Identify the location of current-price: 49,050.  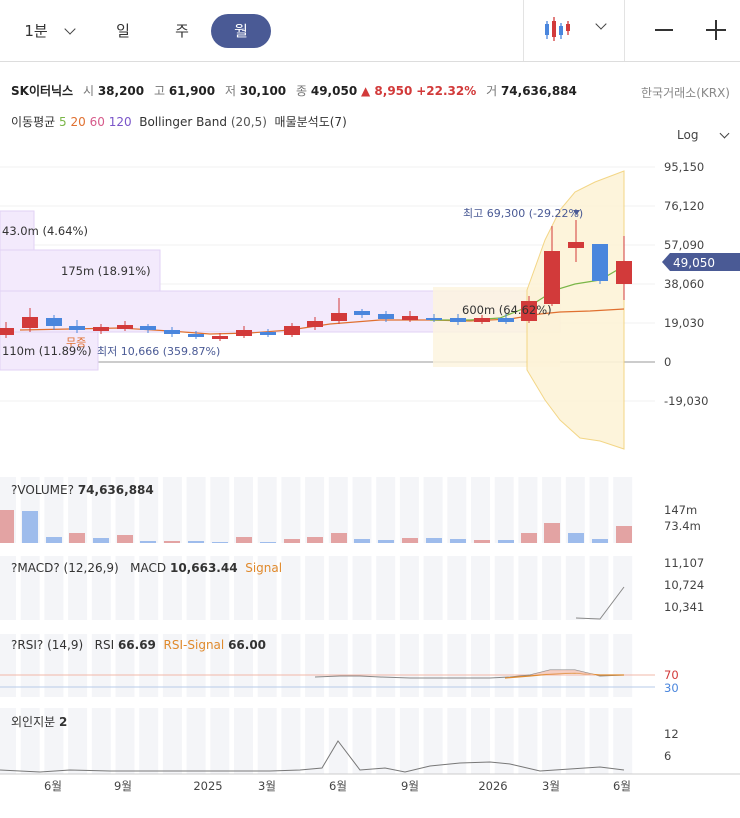
(694, 263).